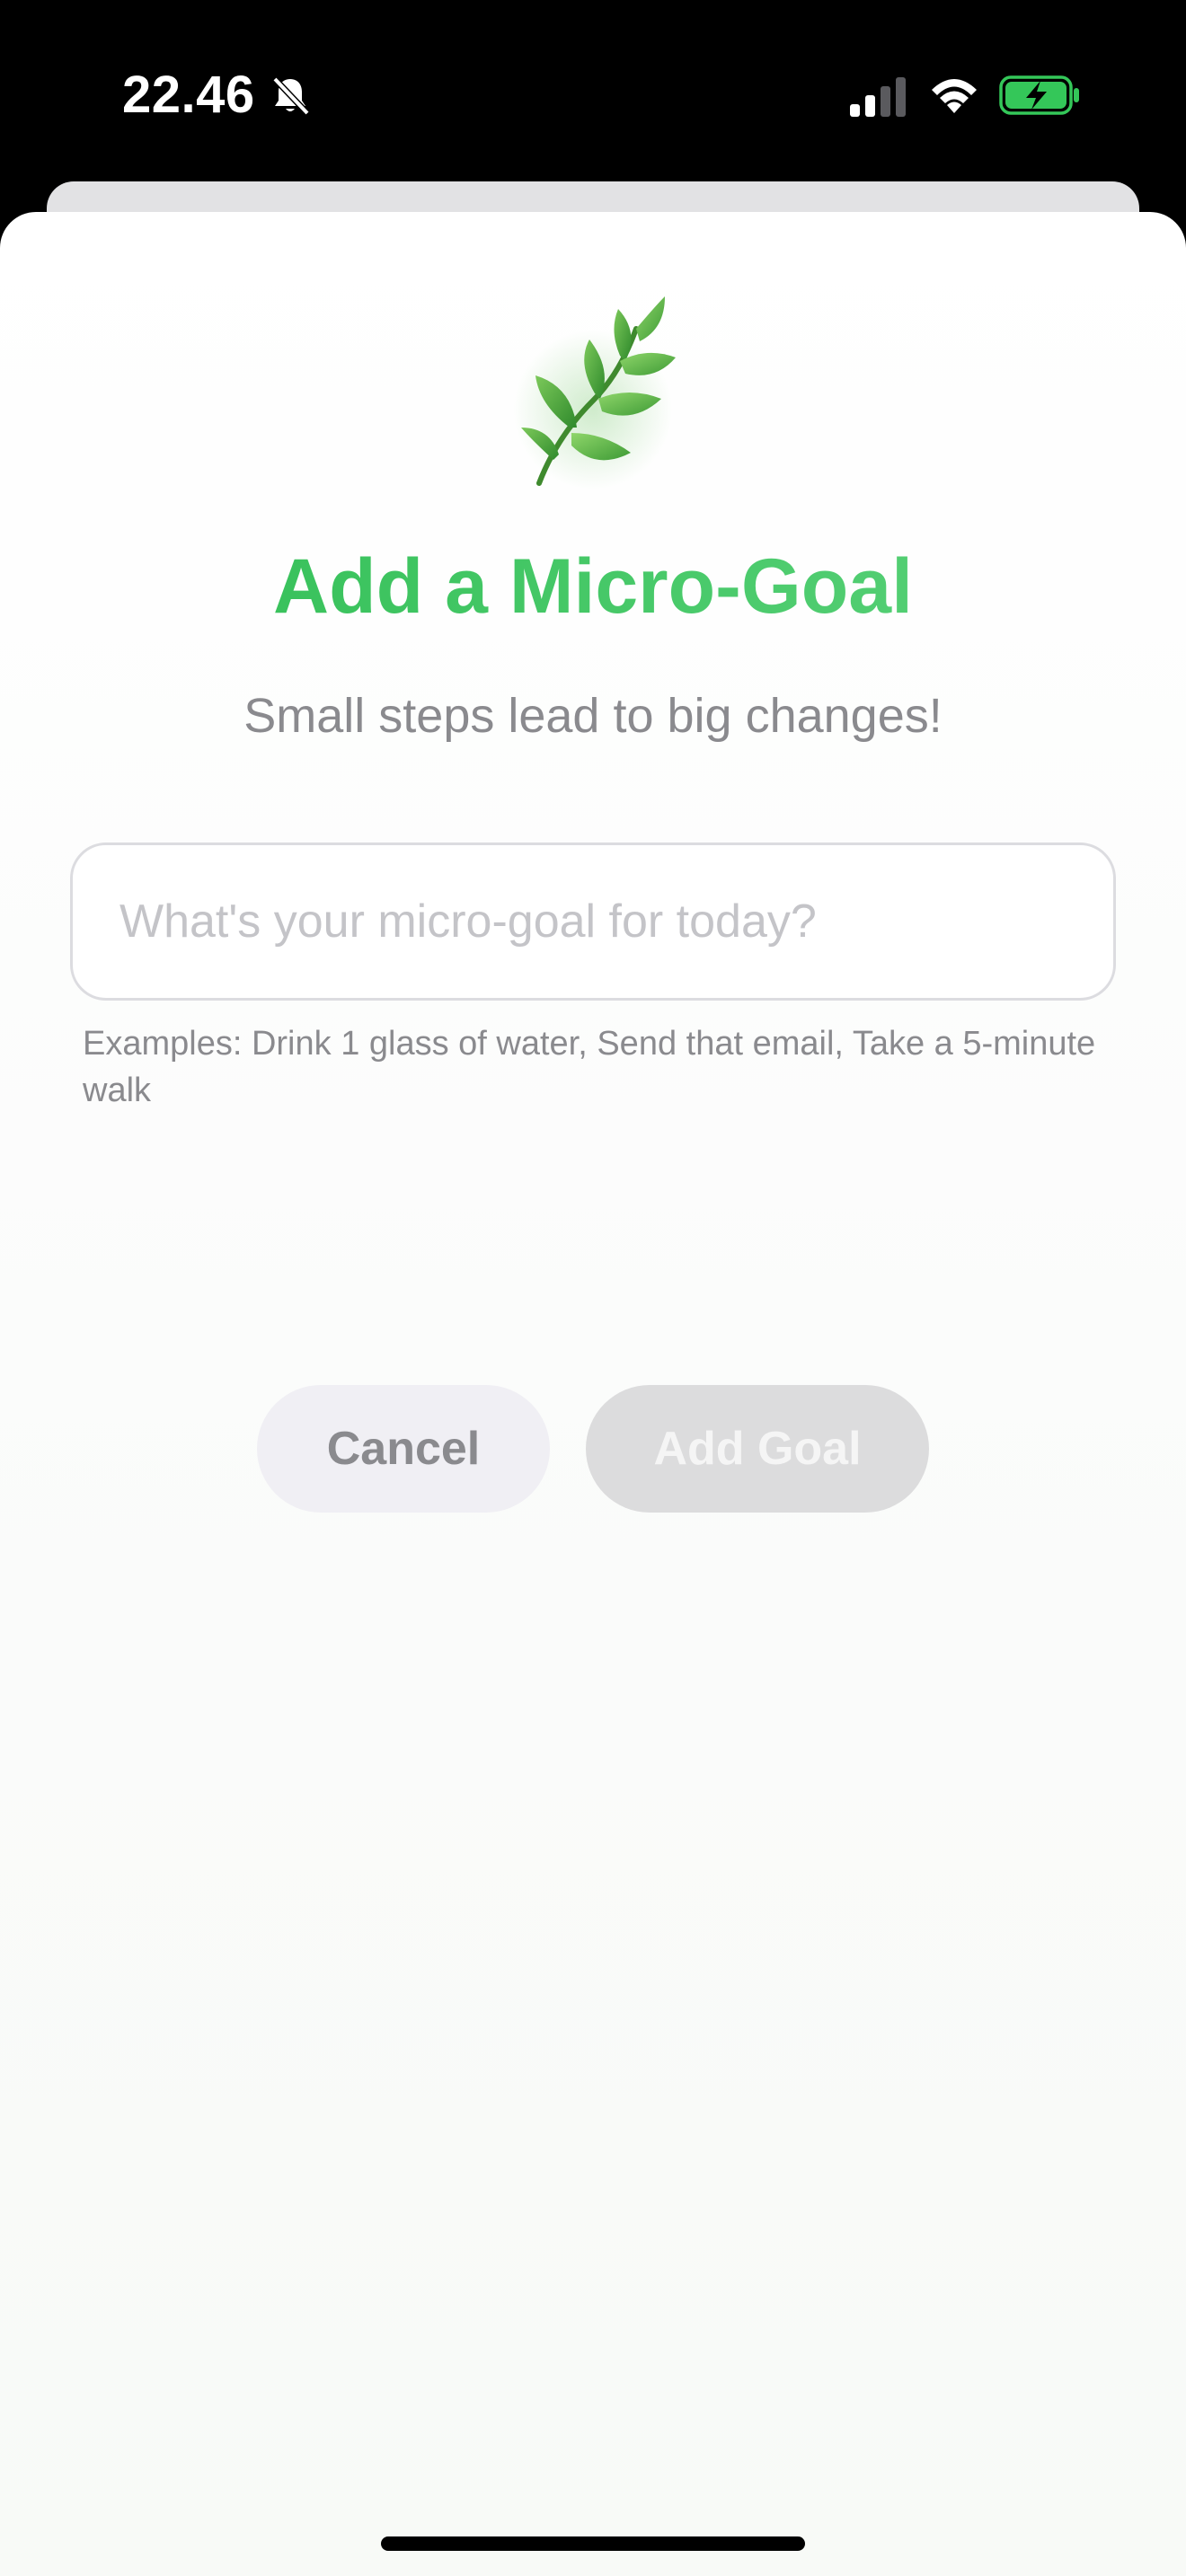 Image resolution: width=1186 pixels, height=2576 pixels. Describe the element at coordinates (403, 1449) in the screenshot. I see `cancel-button: Cancel` at that location.